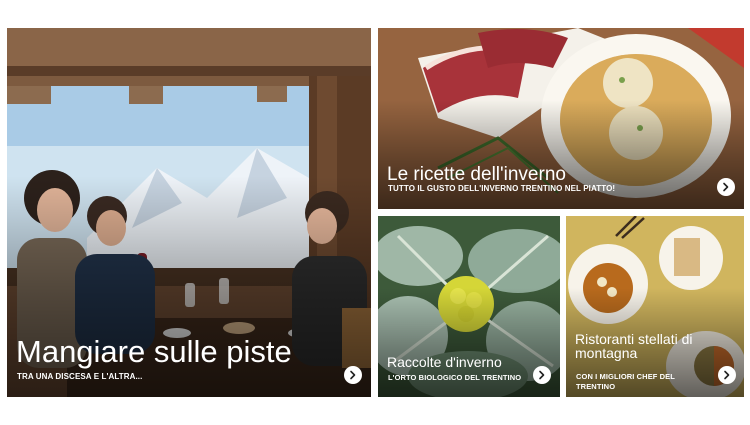 This screenshot has width=750, height=425. What do you see at coordinates (154, 352) in the screenshot?
I see `card-title: Mangiare sulle piste` at bounding box center [154, 352].